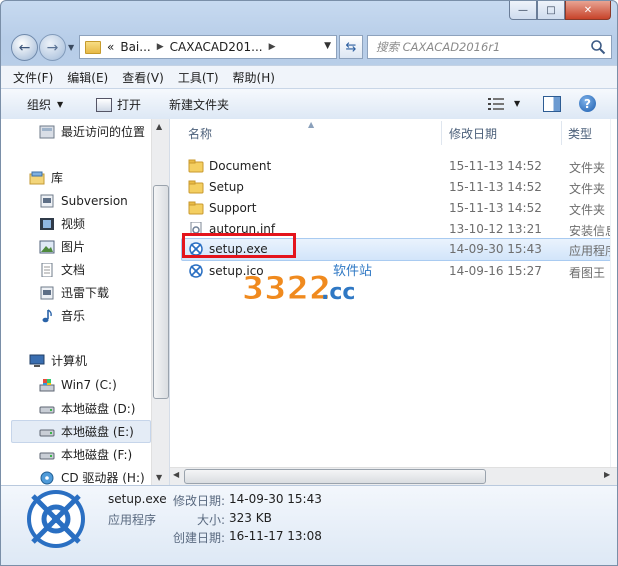 Image resolution: width=618 pixels, height=566 pixels. I want to click on nav-item-drive-f: 本地磁盘 (F:), so click(85, 454).